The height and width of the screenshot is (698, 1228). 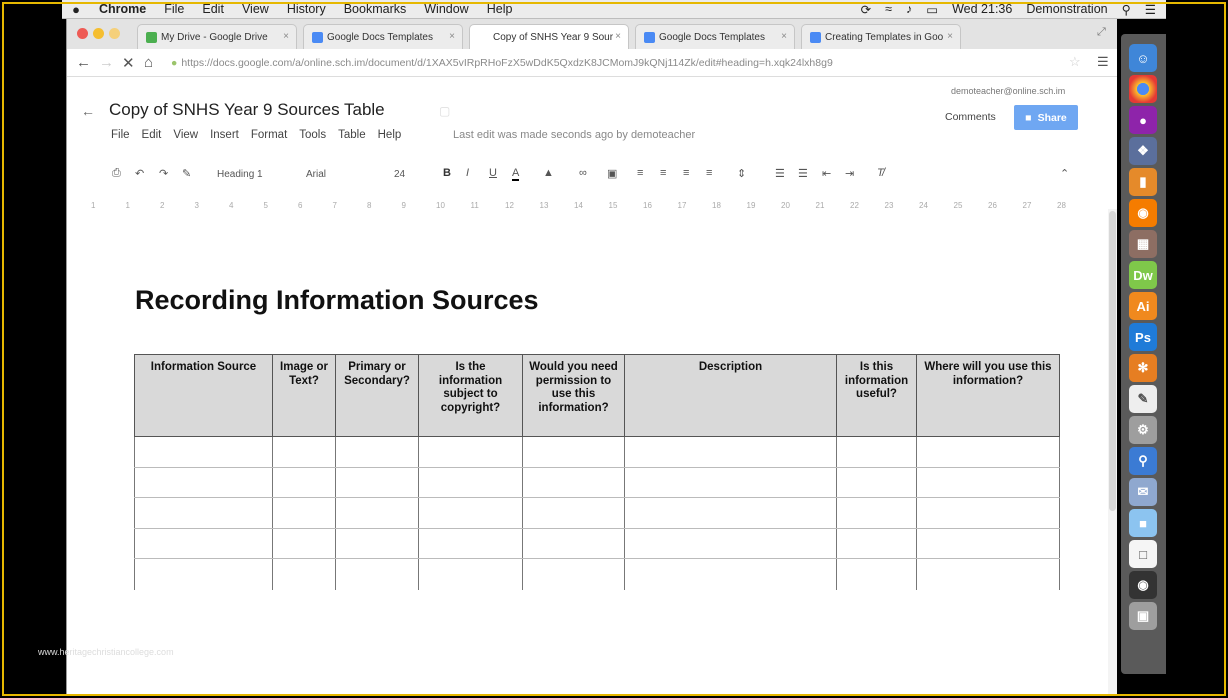 What do you see at coordinates (120, 135) in the screenshot?
I see `docs-menu-file: File` at bounding box center [120, 135].